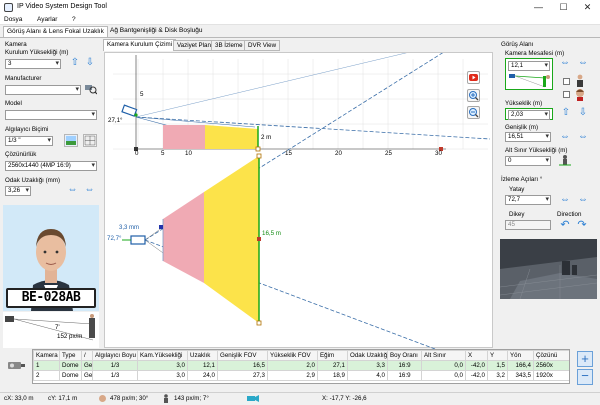 The width and height of the screenshot is (600, 405). I want to click on zoom-in-icon, so click(473, 95).